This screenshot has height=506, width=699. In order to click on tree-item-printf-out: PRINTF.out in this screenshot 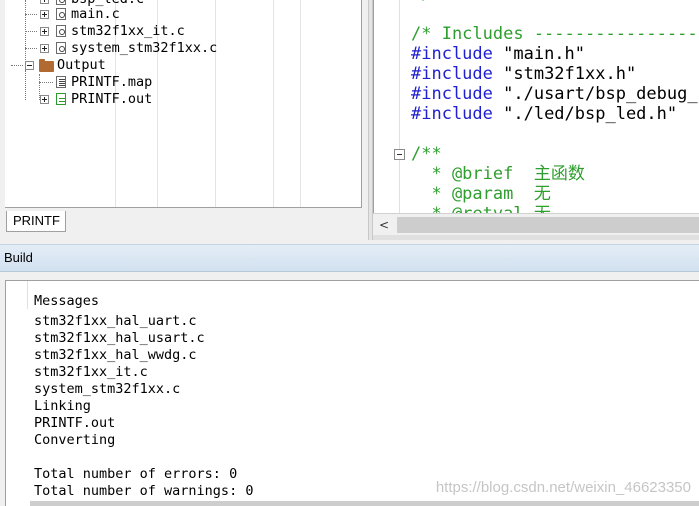, I will do `click(183, 99)`.